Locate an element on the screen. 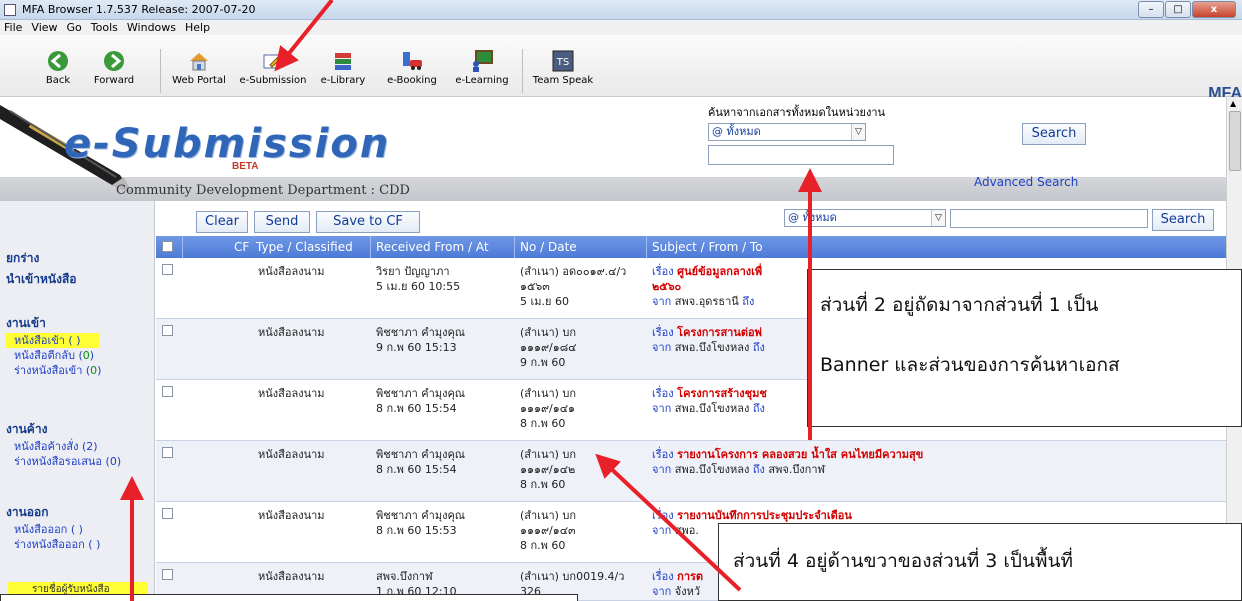  search-title: ค้นหาจากเอกสารทั้งหมดในหน่วยงาน is located at coordinates (797, 112).